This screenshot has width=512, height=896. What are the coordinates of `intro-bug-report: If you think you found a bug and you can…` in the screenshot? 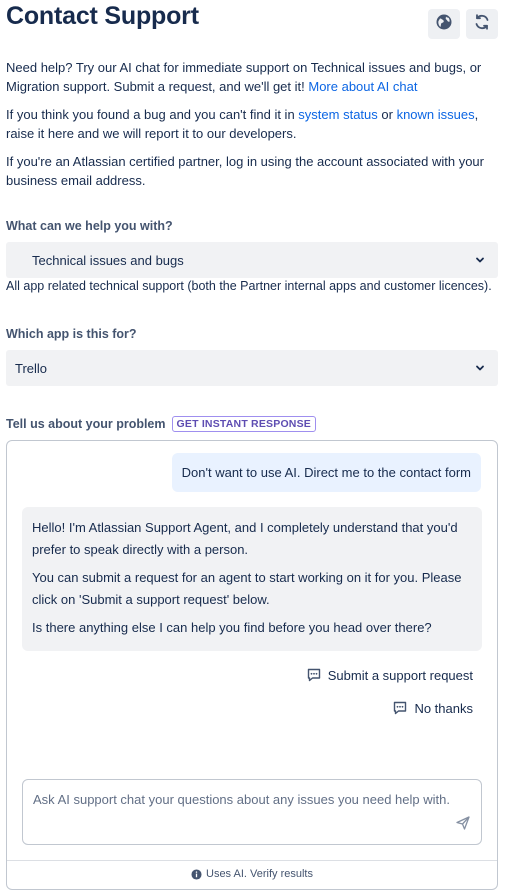 It's located at (254, 124).